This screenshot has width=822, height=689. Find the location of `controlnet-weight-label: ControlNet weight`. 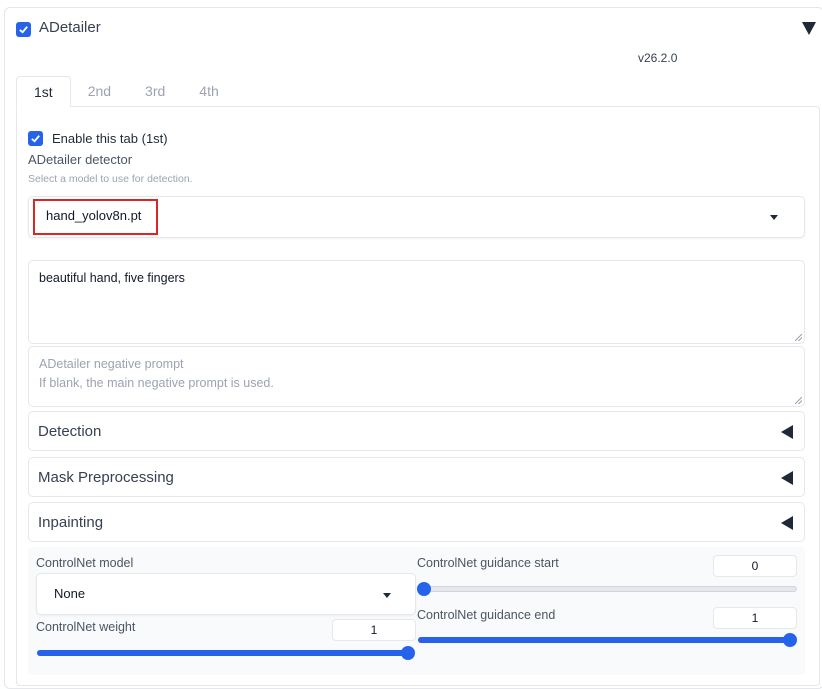

controlnet-weight-label: ControlNet weight is located at coordinates (86, 627).